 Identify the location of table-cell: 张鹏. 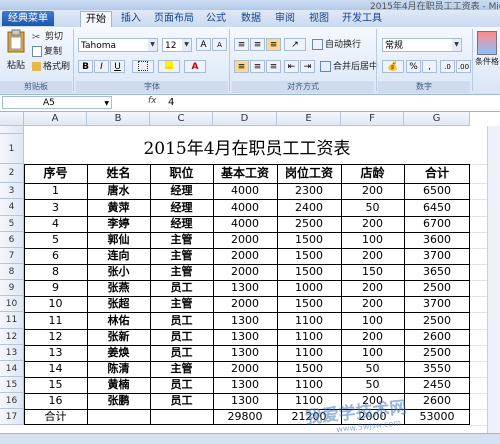
(118, 401).